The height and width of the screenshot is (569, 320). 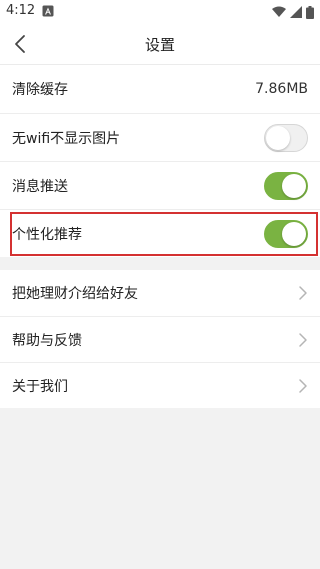 What do you see at coordinates (160, 185) in the screenshot?
I see `push-notifications-row: 消息推送` at bounding box center [160, 185].